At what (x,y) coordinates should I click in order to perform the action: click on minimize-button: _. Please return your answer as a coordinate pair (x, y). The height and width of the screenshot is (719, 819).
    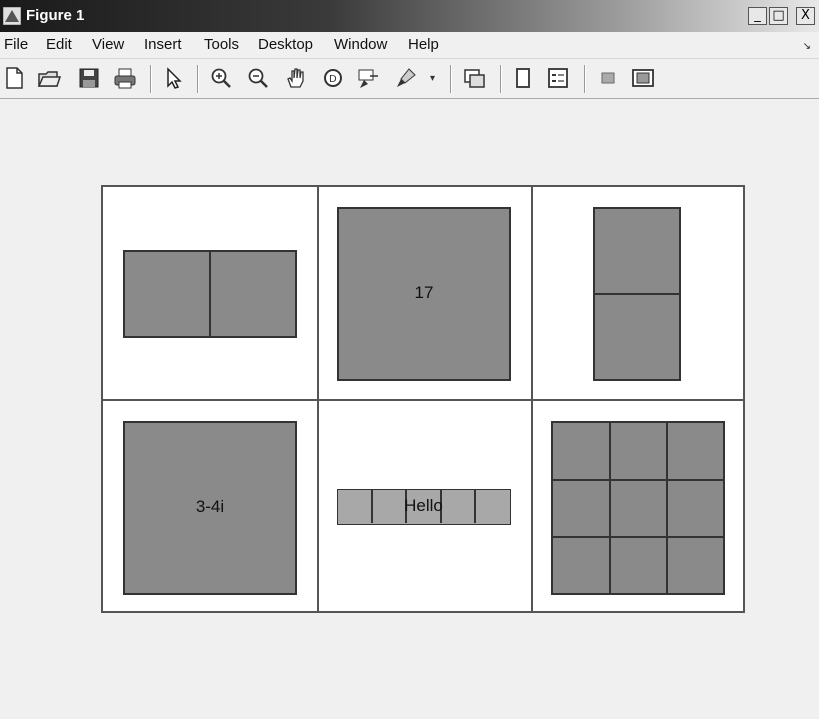
    Looking at the image, I should click on (757, 16).